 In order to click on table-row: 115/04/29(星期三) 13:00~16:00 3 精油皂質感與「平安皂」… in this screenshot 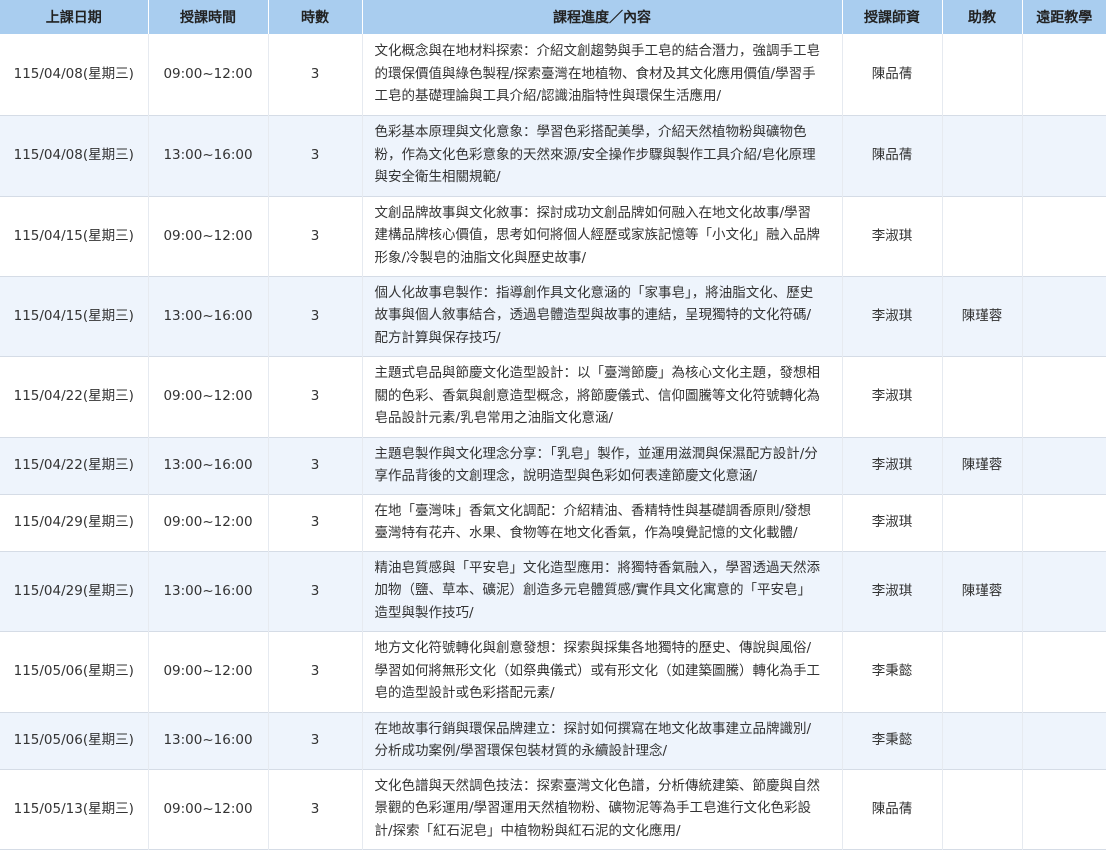, I will do `click(553, 591)`.